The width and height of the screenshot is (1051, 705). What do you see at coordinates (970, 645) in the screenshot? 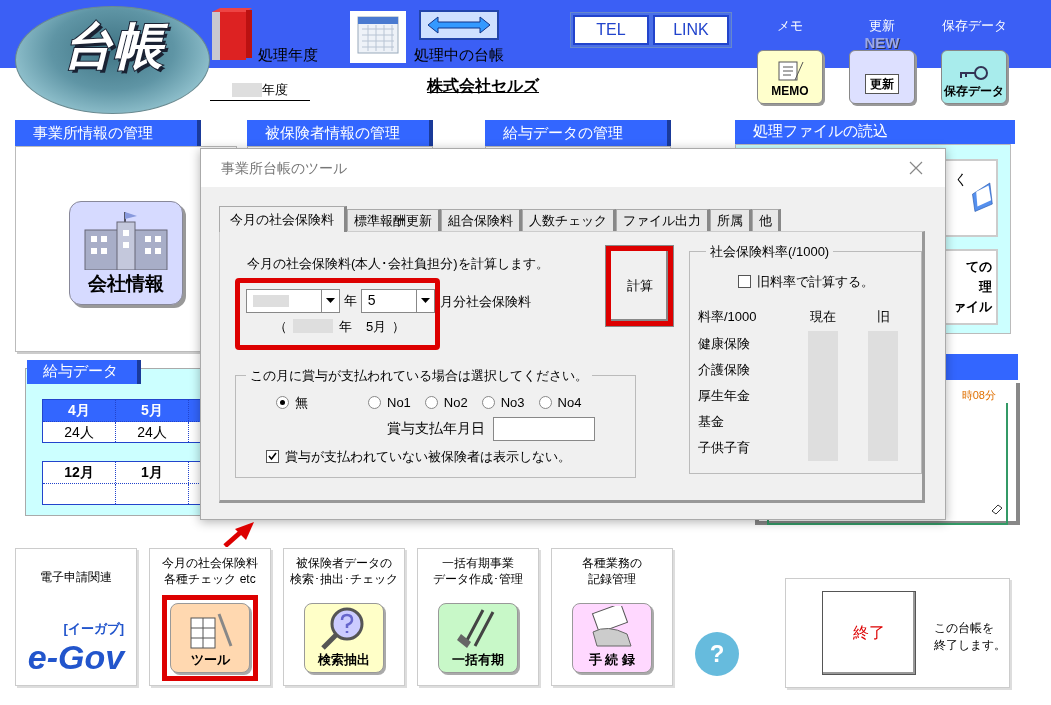
I see `exit-note: 終了します。` at bounding box center [970, 645].